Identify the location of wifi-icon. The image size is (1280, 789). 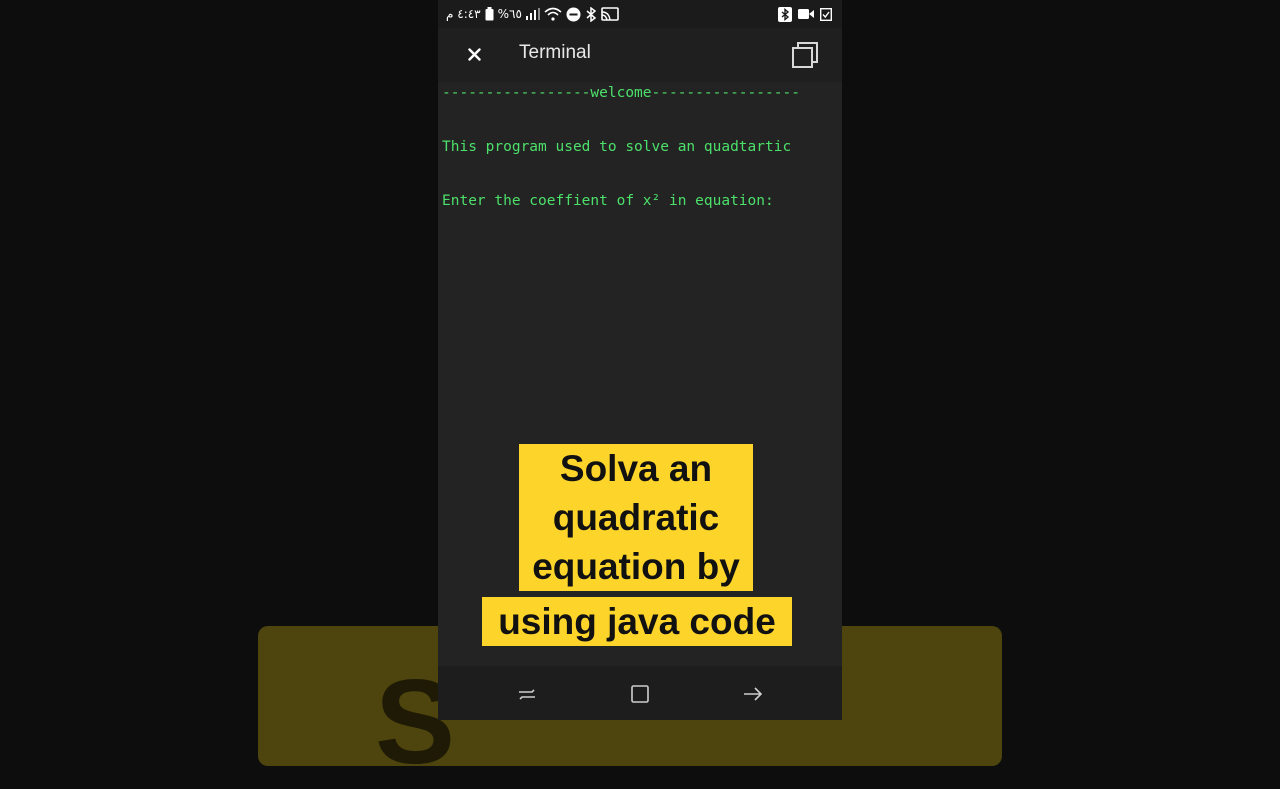
(553, 14).